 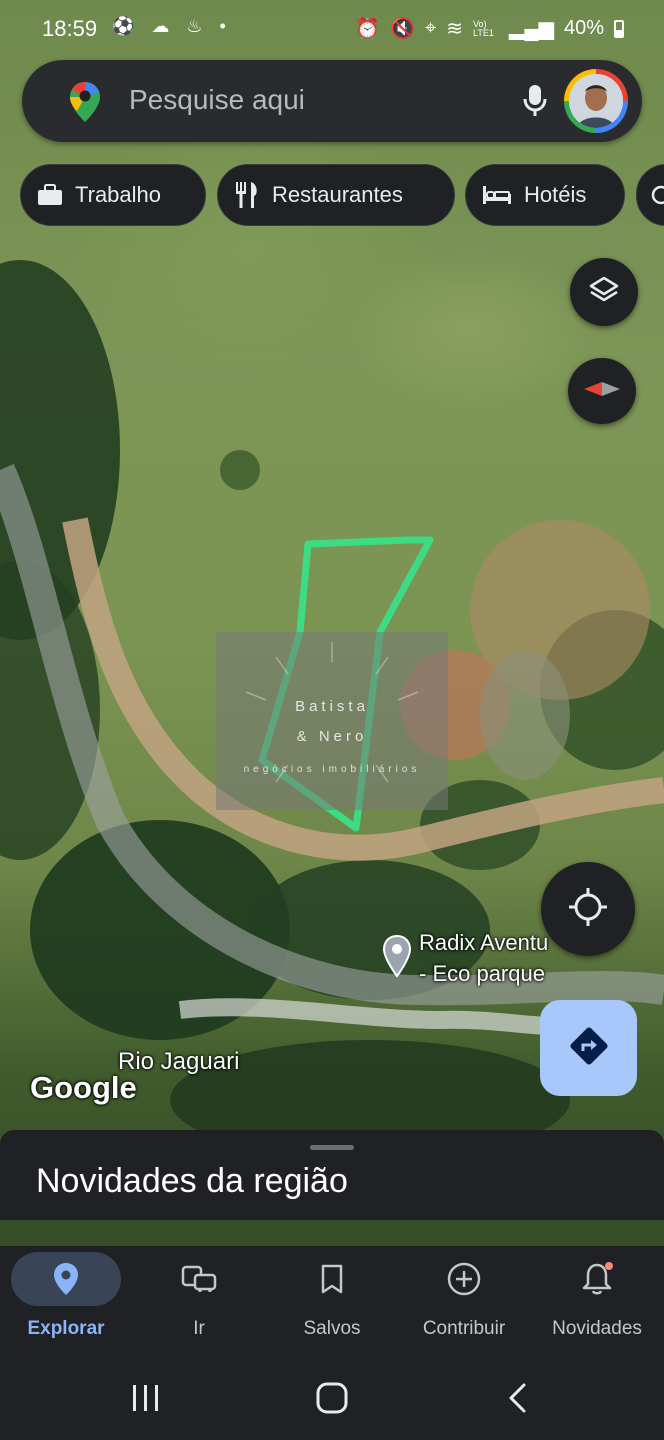 What do you see at coordinates (583, 28) in the screenshot?
I see `battery-percent: 40%` at bounding box center [583, 28].